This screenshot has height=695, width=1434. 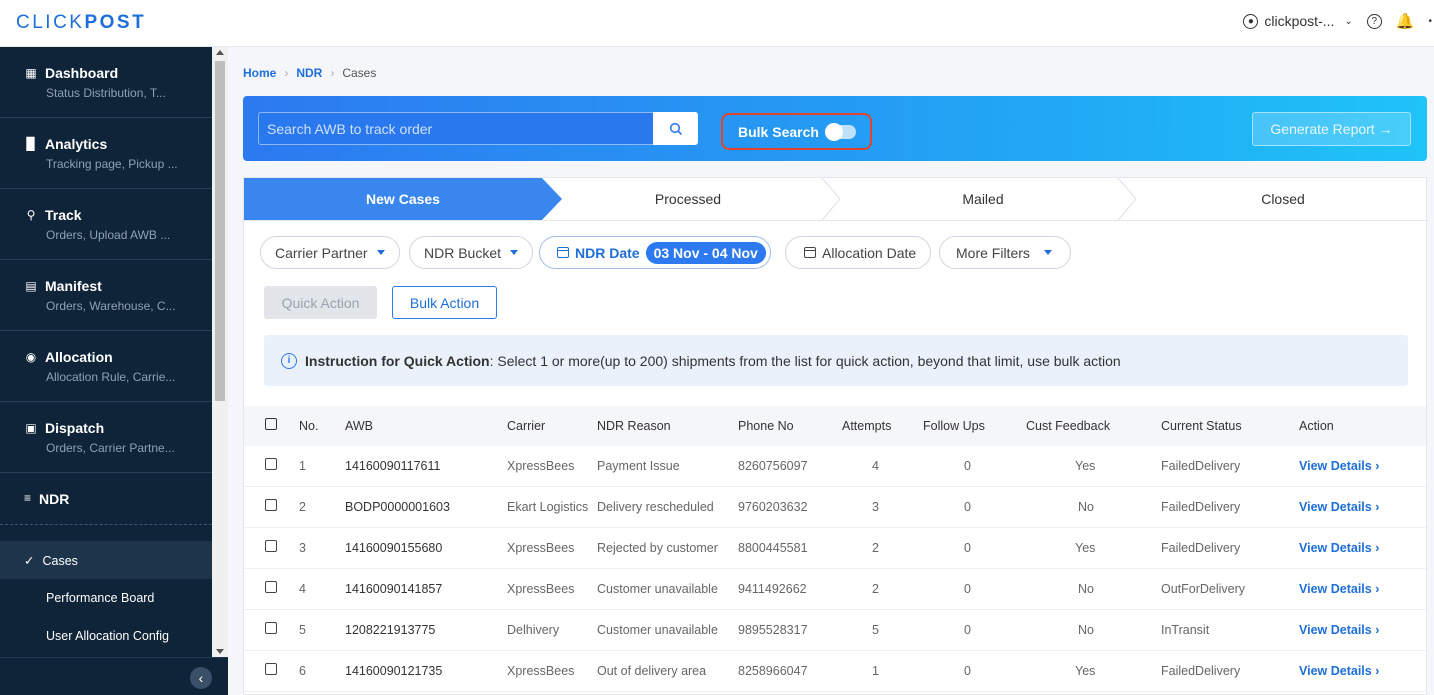 What do you see at coordinates (201, 678) in the screenshot?
I see `collapse-sidebar-button: ‹` at bounding box center [201, 678].